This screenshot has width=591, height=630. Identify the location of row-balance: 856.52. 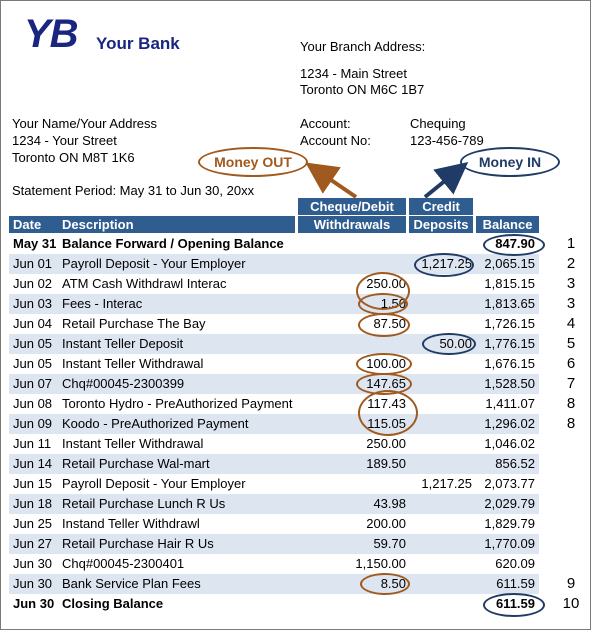
(515, 463).